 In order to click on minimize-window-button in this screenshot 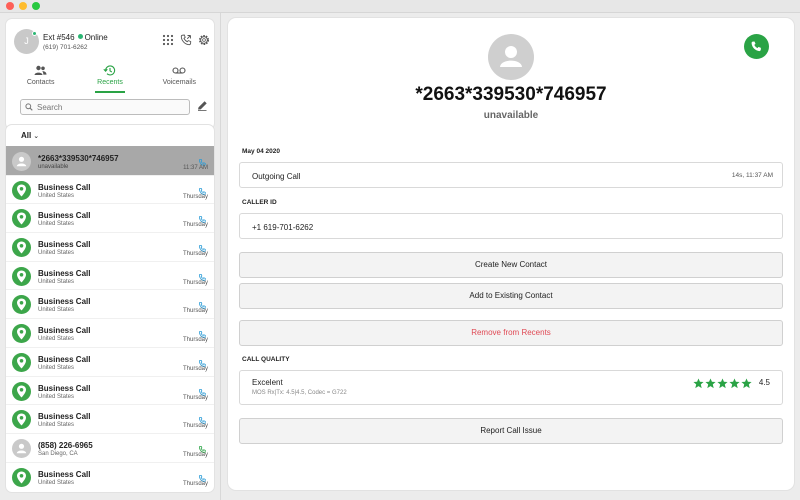, I will do `click(23, 6)`.